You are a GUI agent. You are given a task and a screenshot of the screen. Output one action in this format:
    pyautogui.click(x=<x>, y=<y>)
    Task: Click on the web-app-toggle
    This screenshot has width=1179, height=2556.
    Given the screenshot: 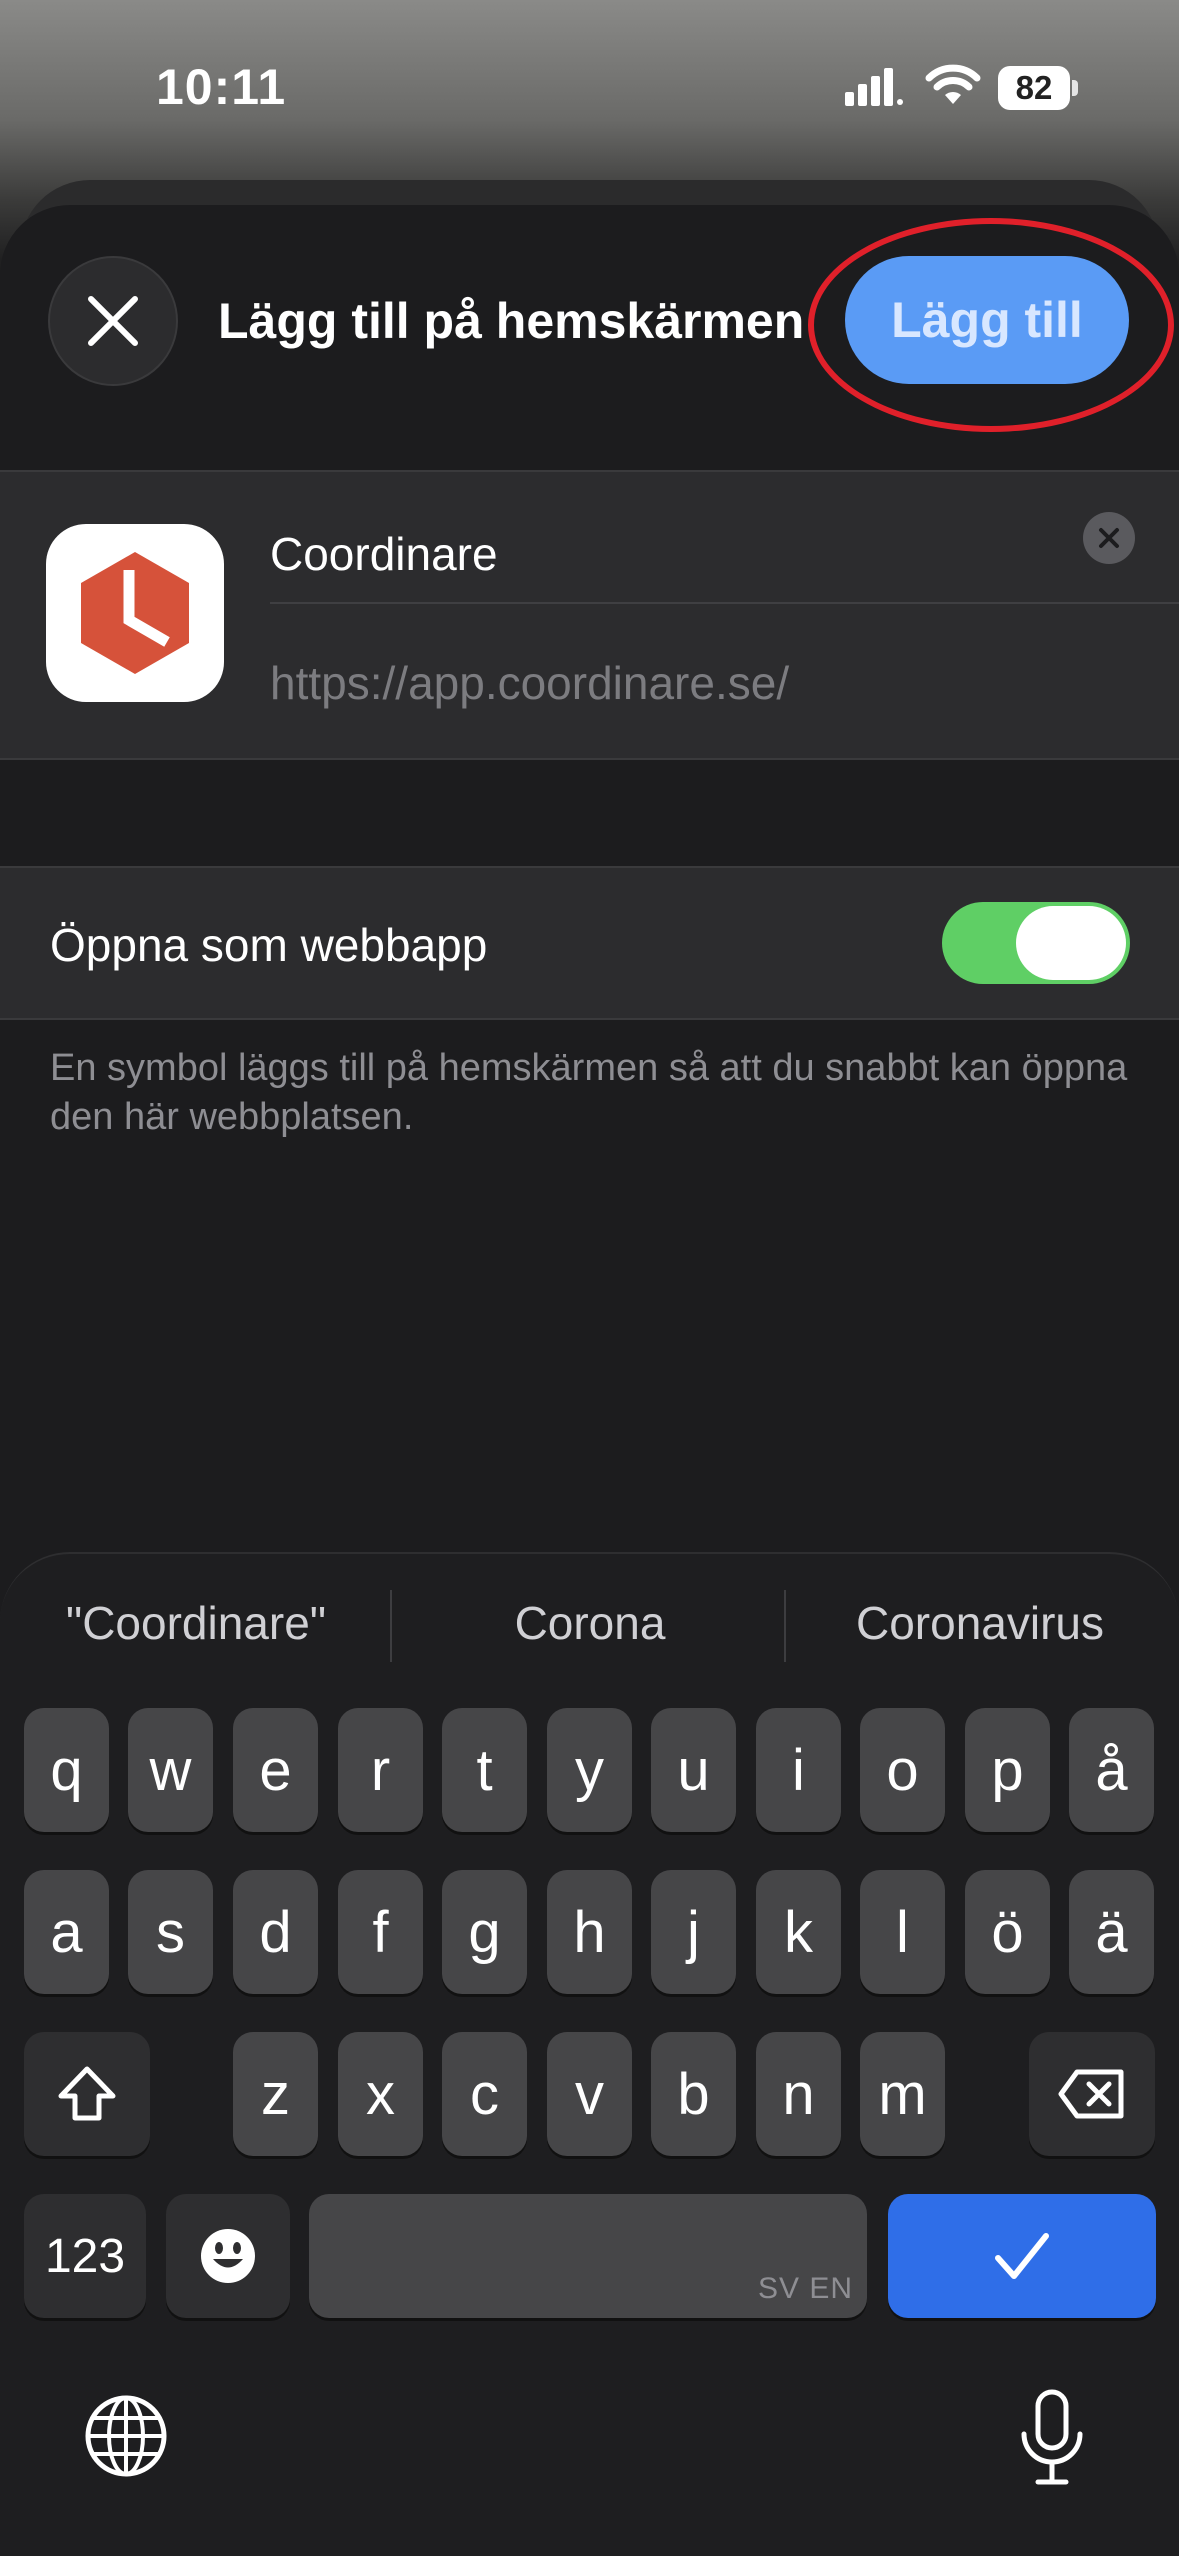 What is the action you would take?
    pyautogui.click(x=1036, y=943)
    